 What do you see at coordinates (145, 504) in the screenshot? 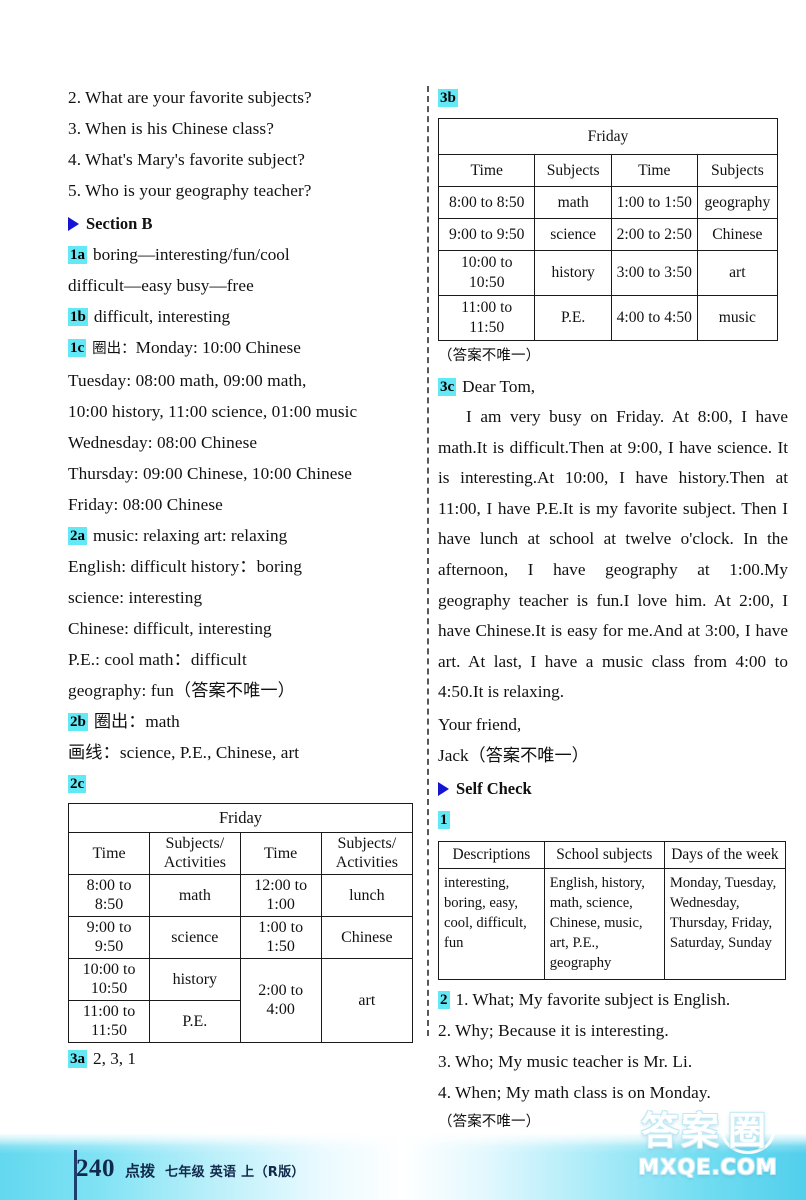
I see `item-1c-line6: Friday: 08:00 Chinese` at bounding box center [145, 504].